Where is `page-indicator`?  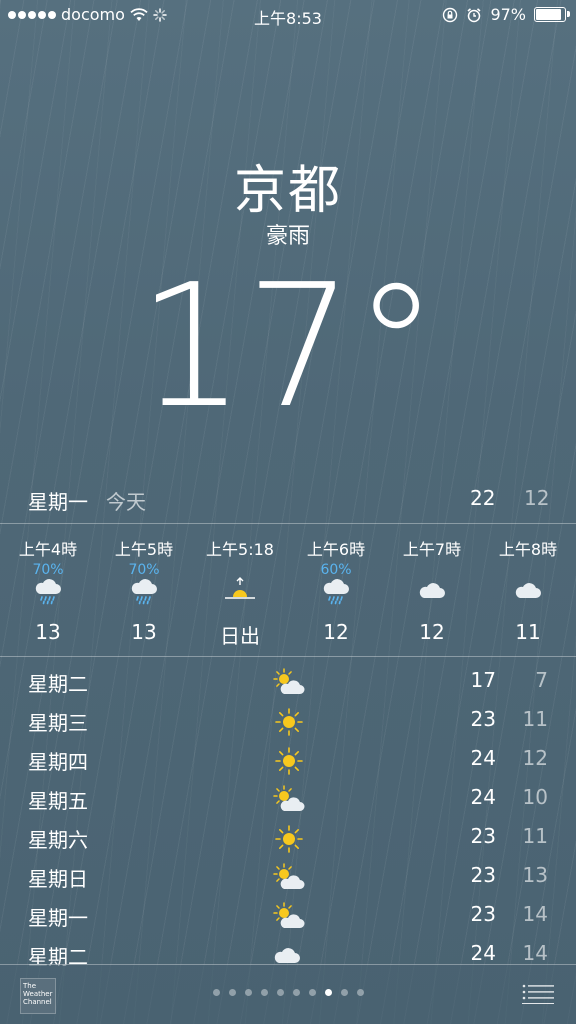 page-indicator is located at coordinates (288, 992).